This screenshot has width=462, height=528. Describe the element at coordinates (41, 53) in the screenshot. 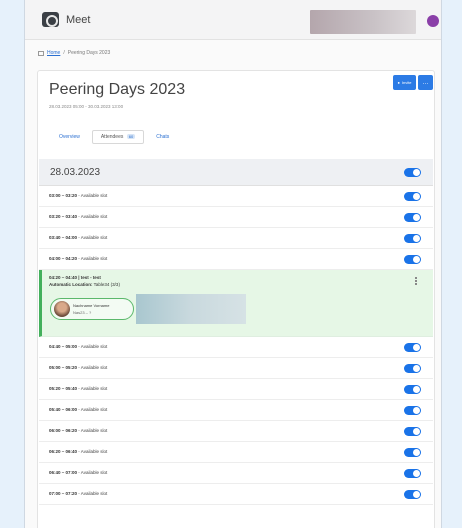

I see `home-icon` at that location.